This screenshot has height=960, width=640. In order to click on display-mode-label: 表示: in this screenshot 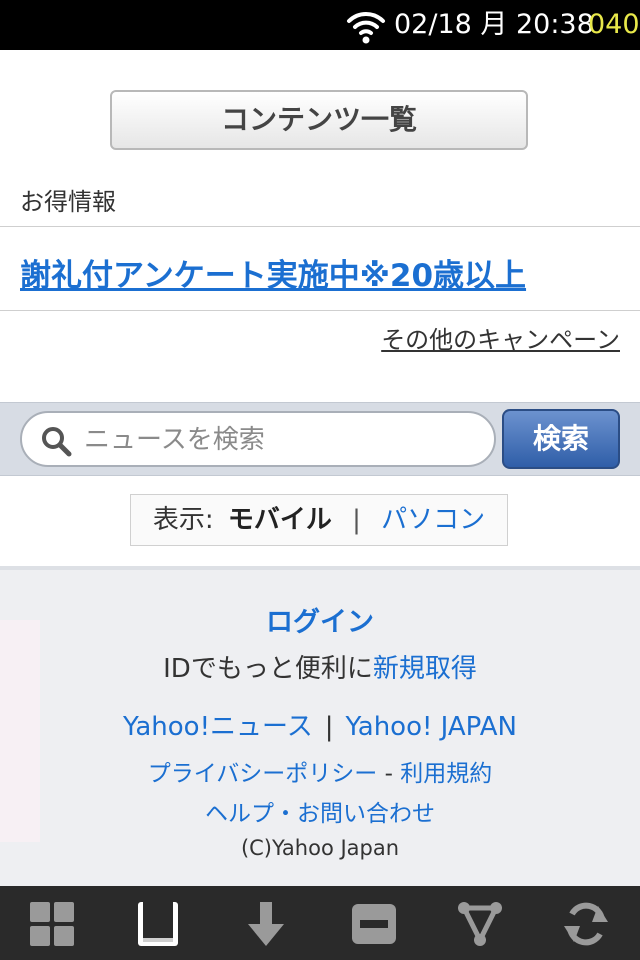, I will do `click(183, 520)`.